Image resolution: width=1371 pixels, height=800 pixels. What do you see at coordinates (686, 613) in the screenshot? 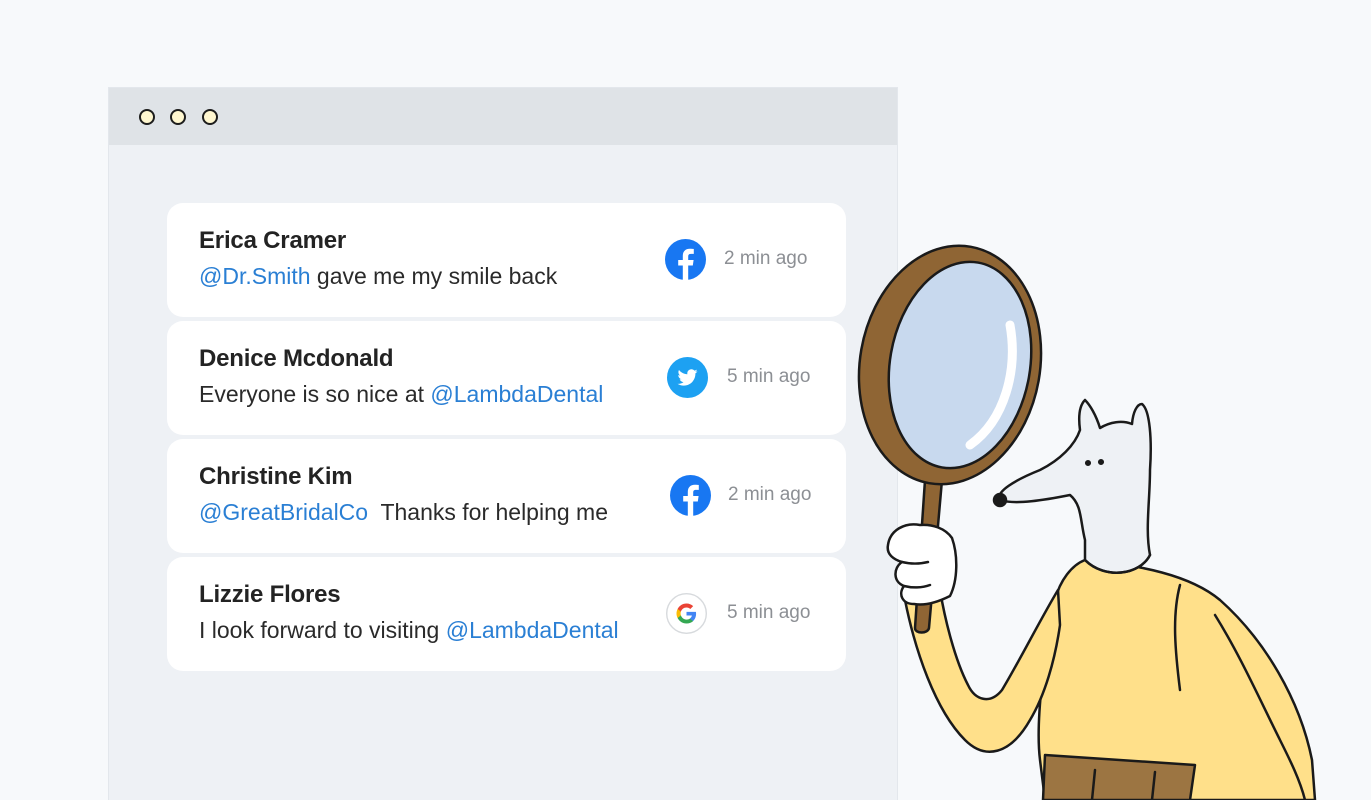
I see `google-icon` at bounding box center [686, 613].